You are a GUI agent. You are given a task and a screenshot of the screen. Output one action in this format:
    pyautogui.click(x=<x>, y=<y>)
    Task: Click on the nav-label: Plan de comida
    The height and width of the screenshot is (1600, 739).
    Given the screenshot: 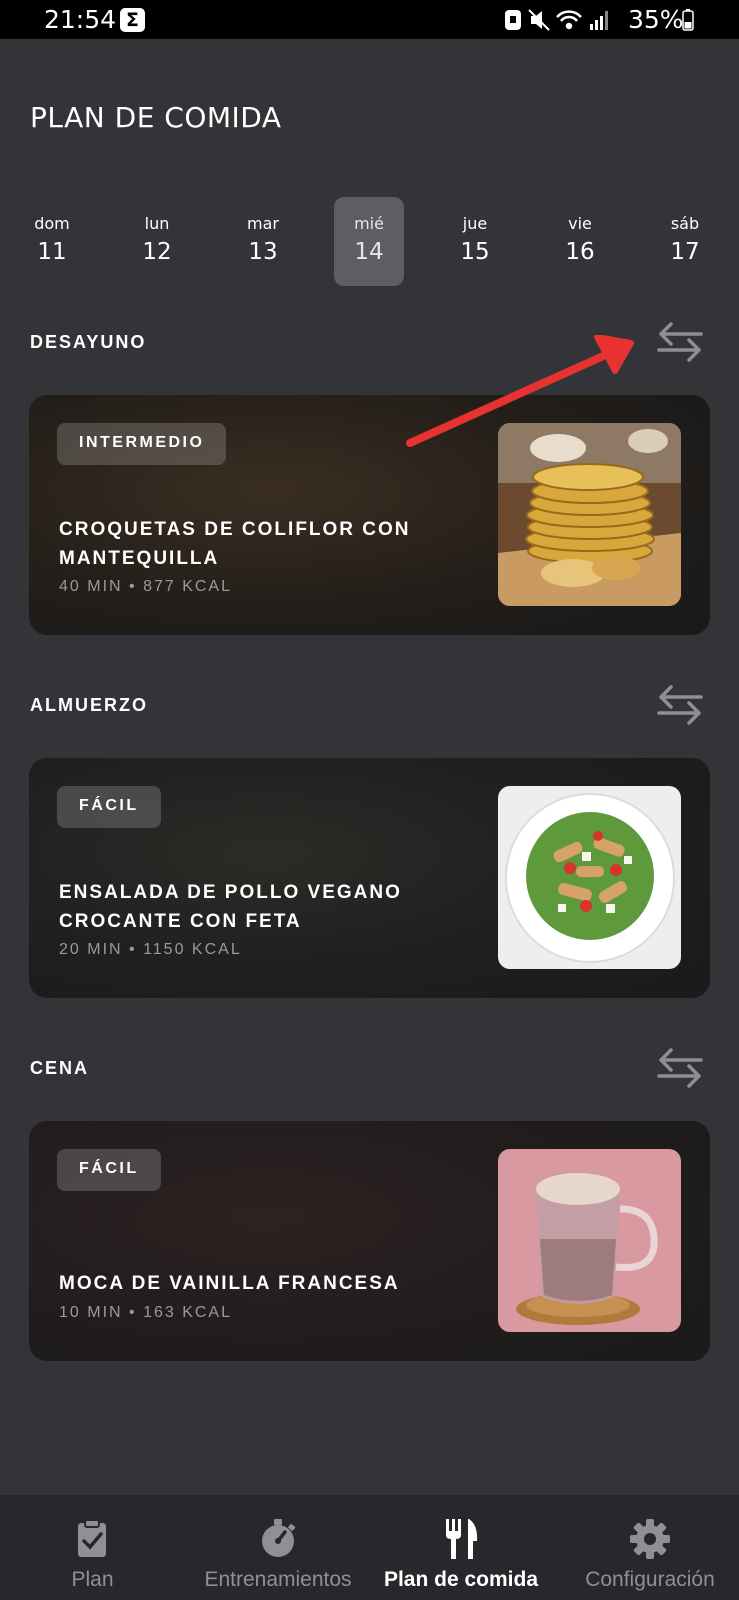 What is the action you would take?
    pyautogui.click(x=461, y=1579)
    